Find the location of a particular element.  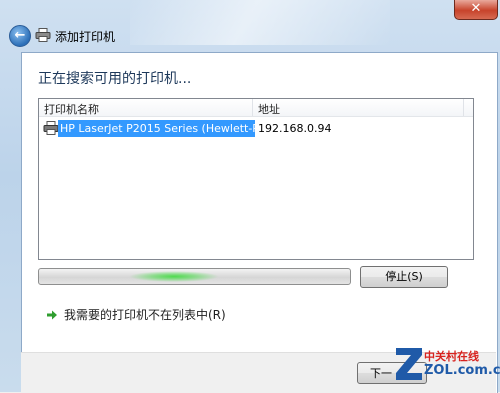

watermark-text-cn: 中关村在线 is located at coordinates (451, 356).